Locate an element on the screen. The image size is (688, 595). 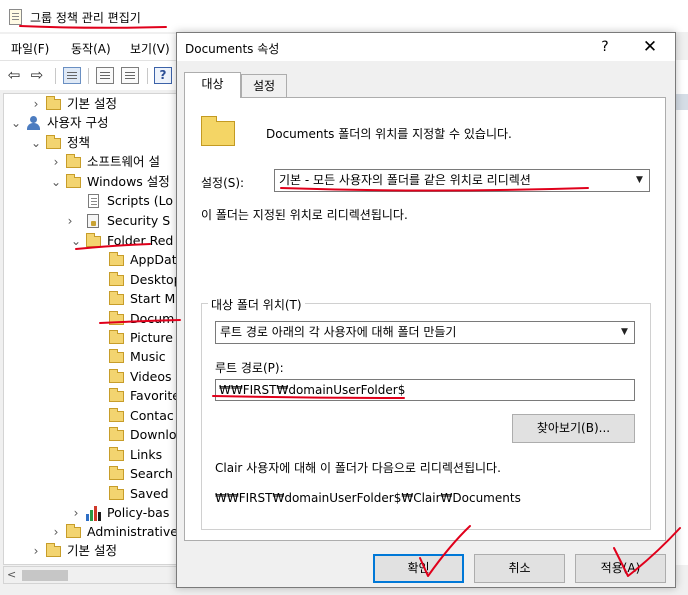
tree-node-label: Start M is located at coordinates (153, 298).